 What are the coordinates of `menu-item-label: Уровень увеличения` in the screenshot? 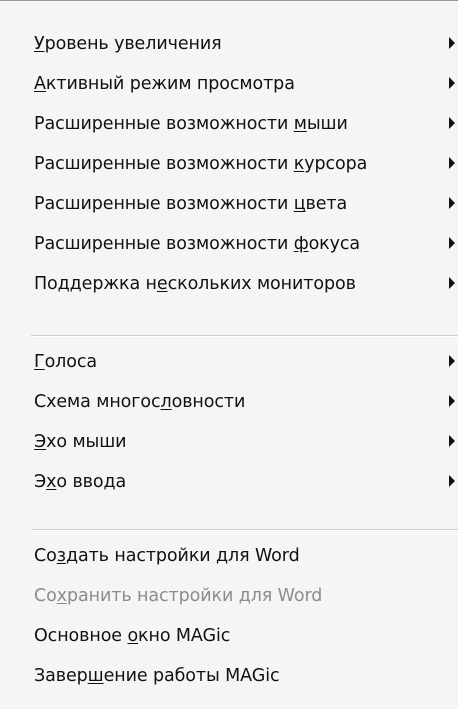 It's located at (128, 44).